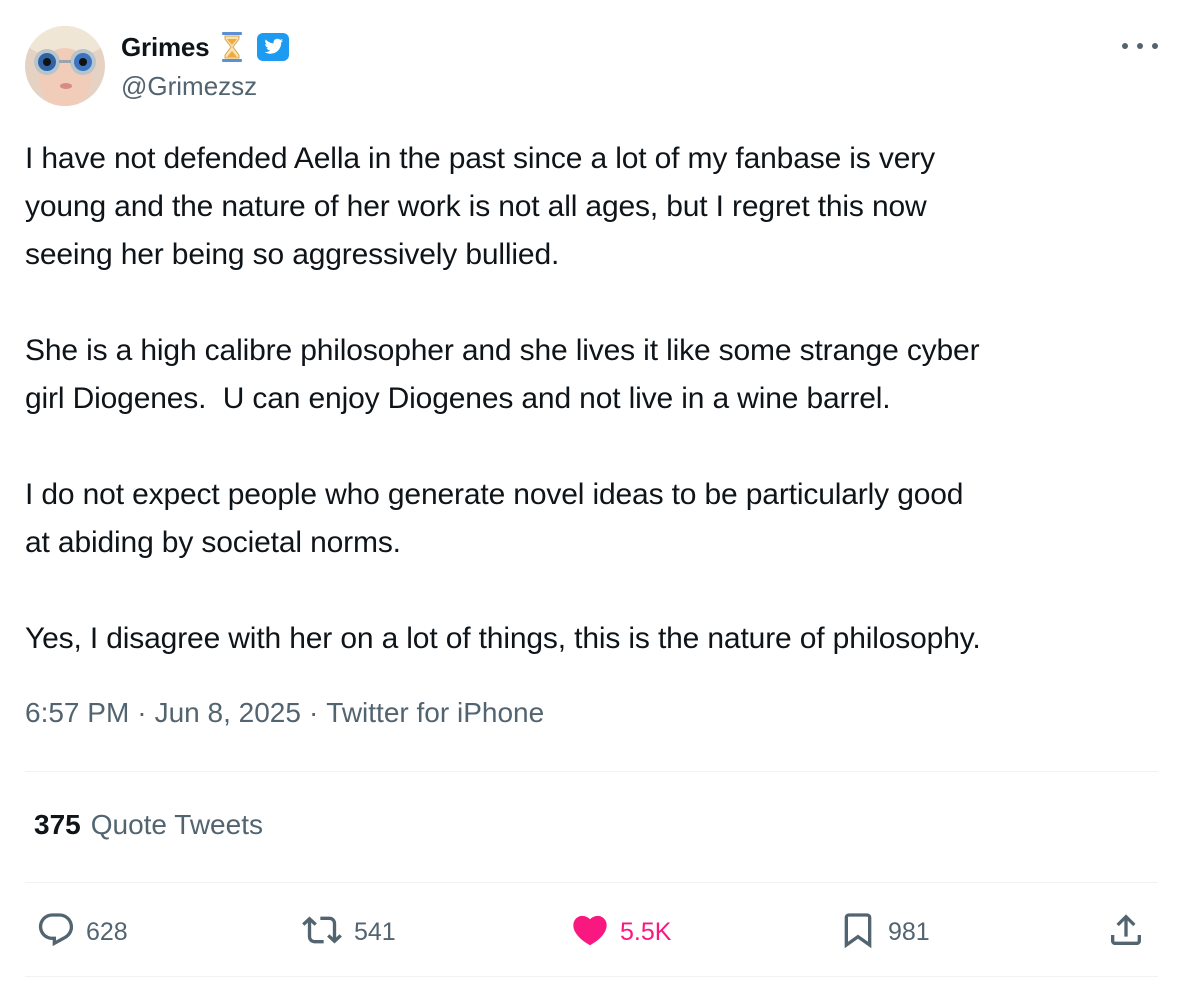 The image size is (1196, 988). I want to click on bookmark-button: 981, so click(884, 932).